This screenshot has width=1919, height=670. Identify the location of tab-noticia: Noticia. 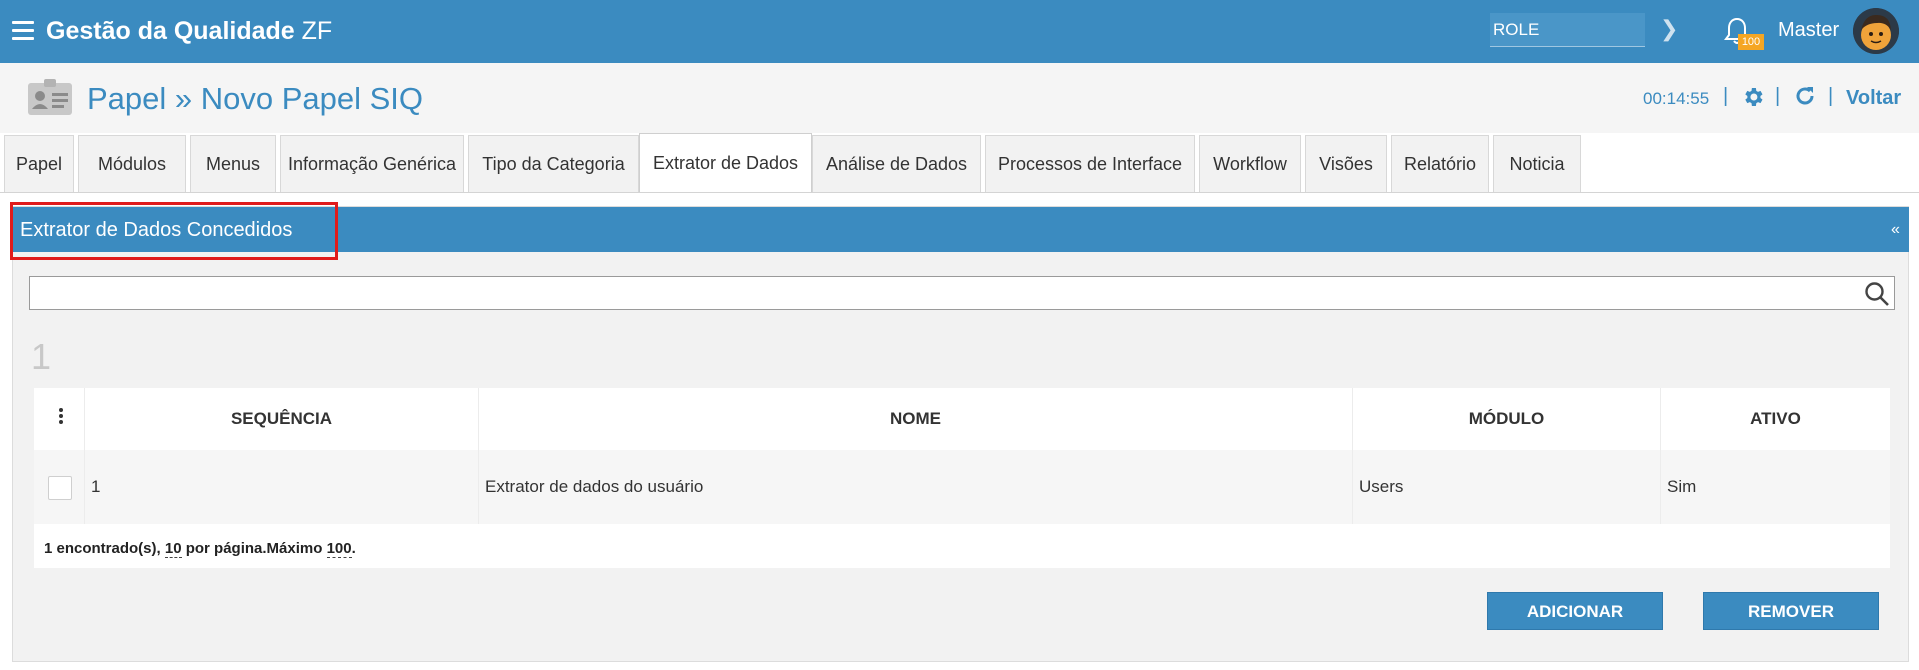
(1537, 164).